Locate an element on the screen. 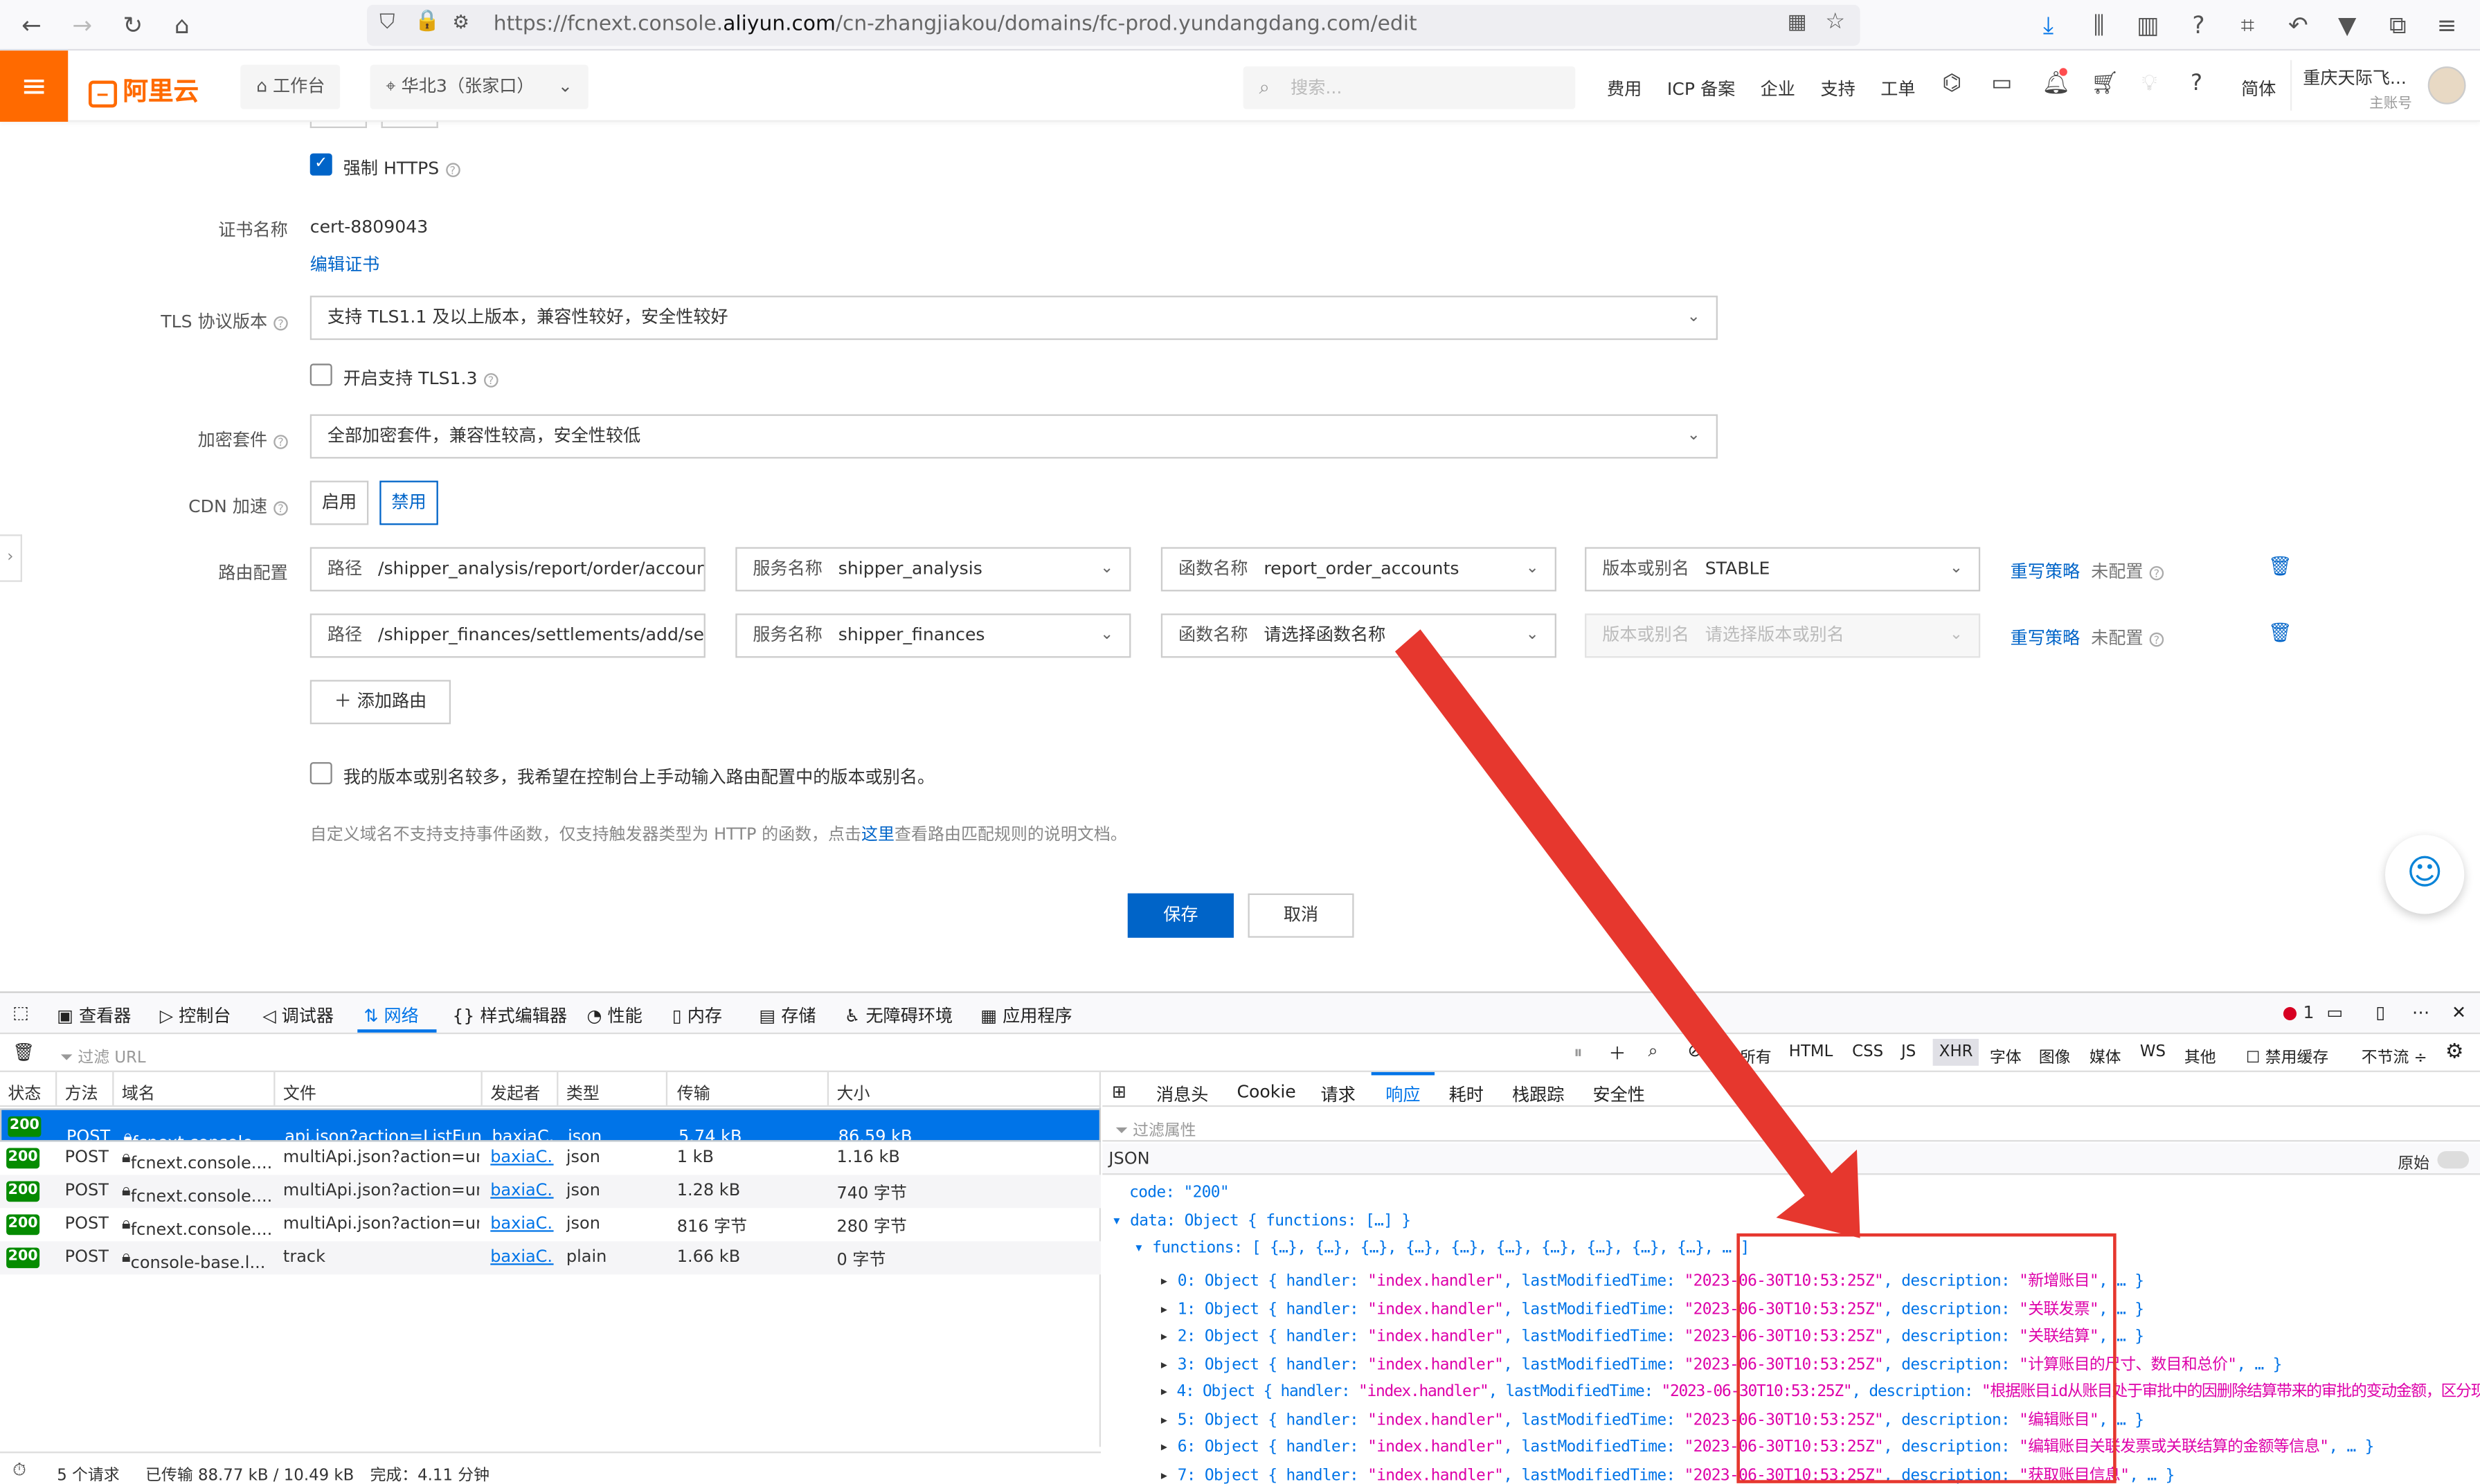 The width and height of the screenshot is (2480, 1484). tab-console: ▷ 控制台 is located at coordinates (195, 1015).